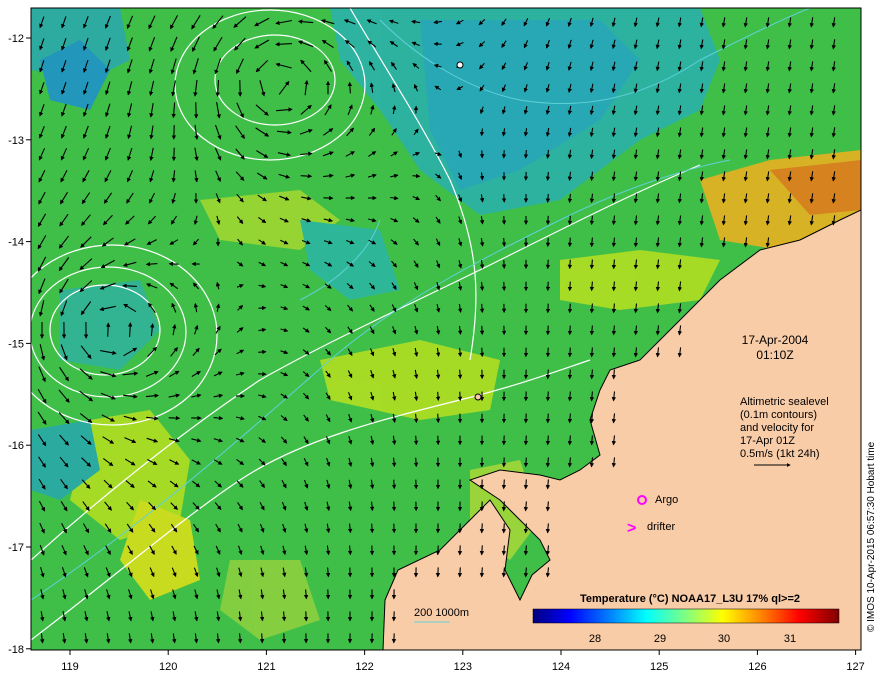 The width and height of the screenshot is (880, 680). What do you see at coordinates (660, 639) in the screenshot?
I see `colorbar-tick: 29` at bounding box center [660, 639].